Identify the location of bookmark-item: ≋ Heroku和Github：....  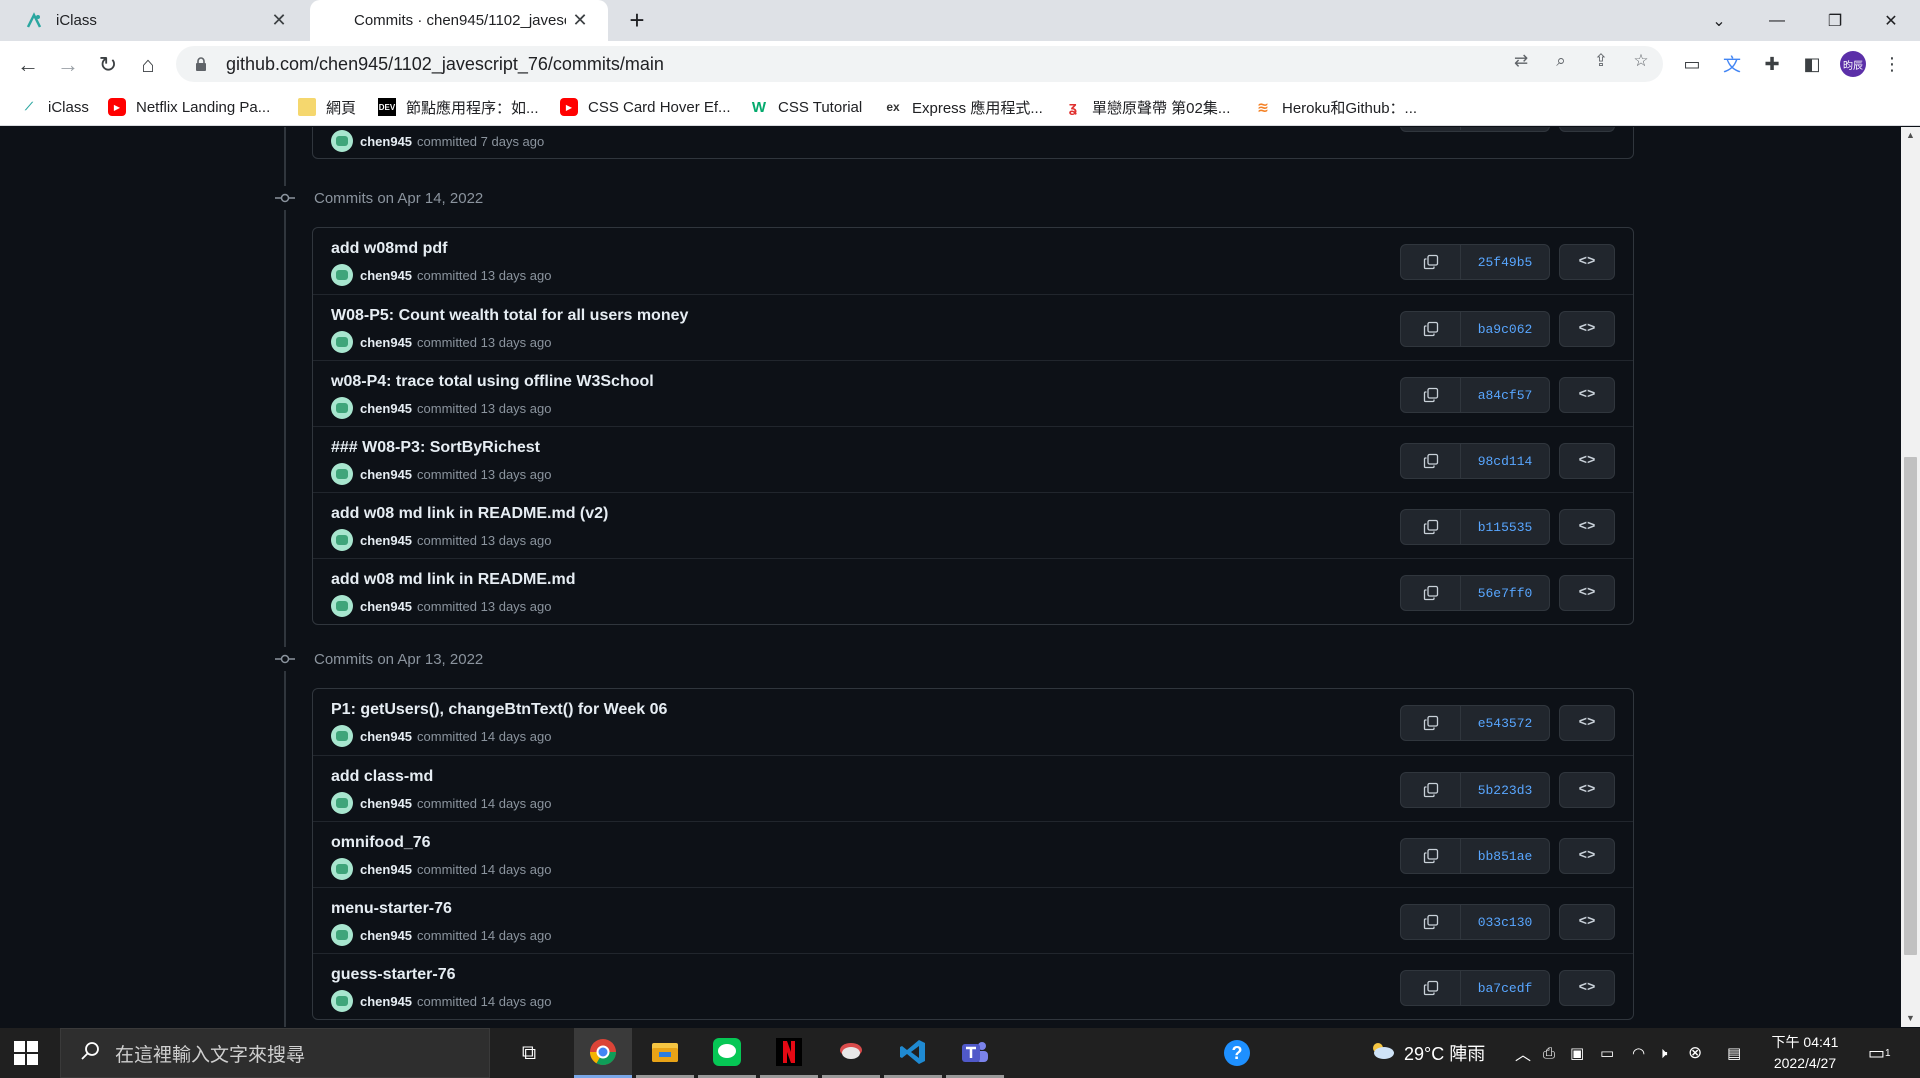
(1335, 107).